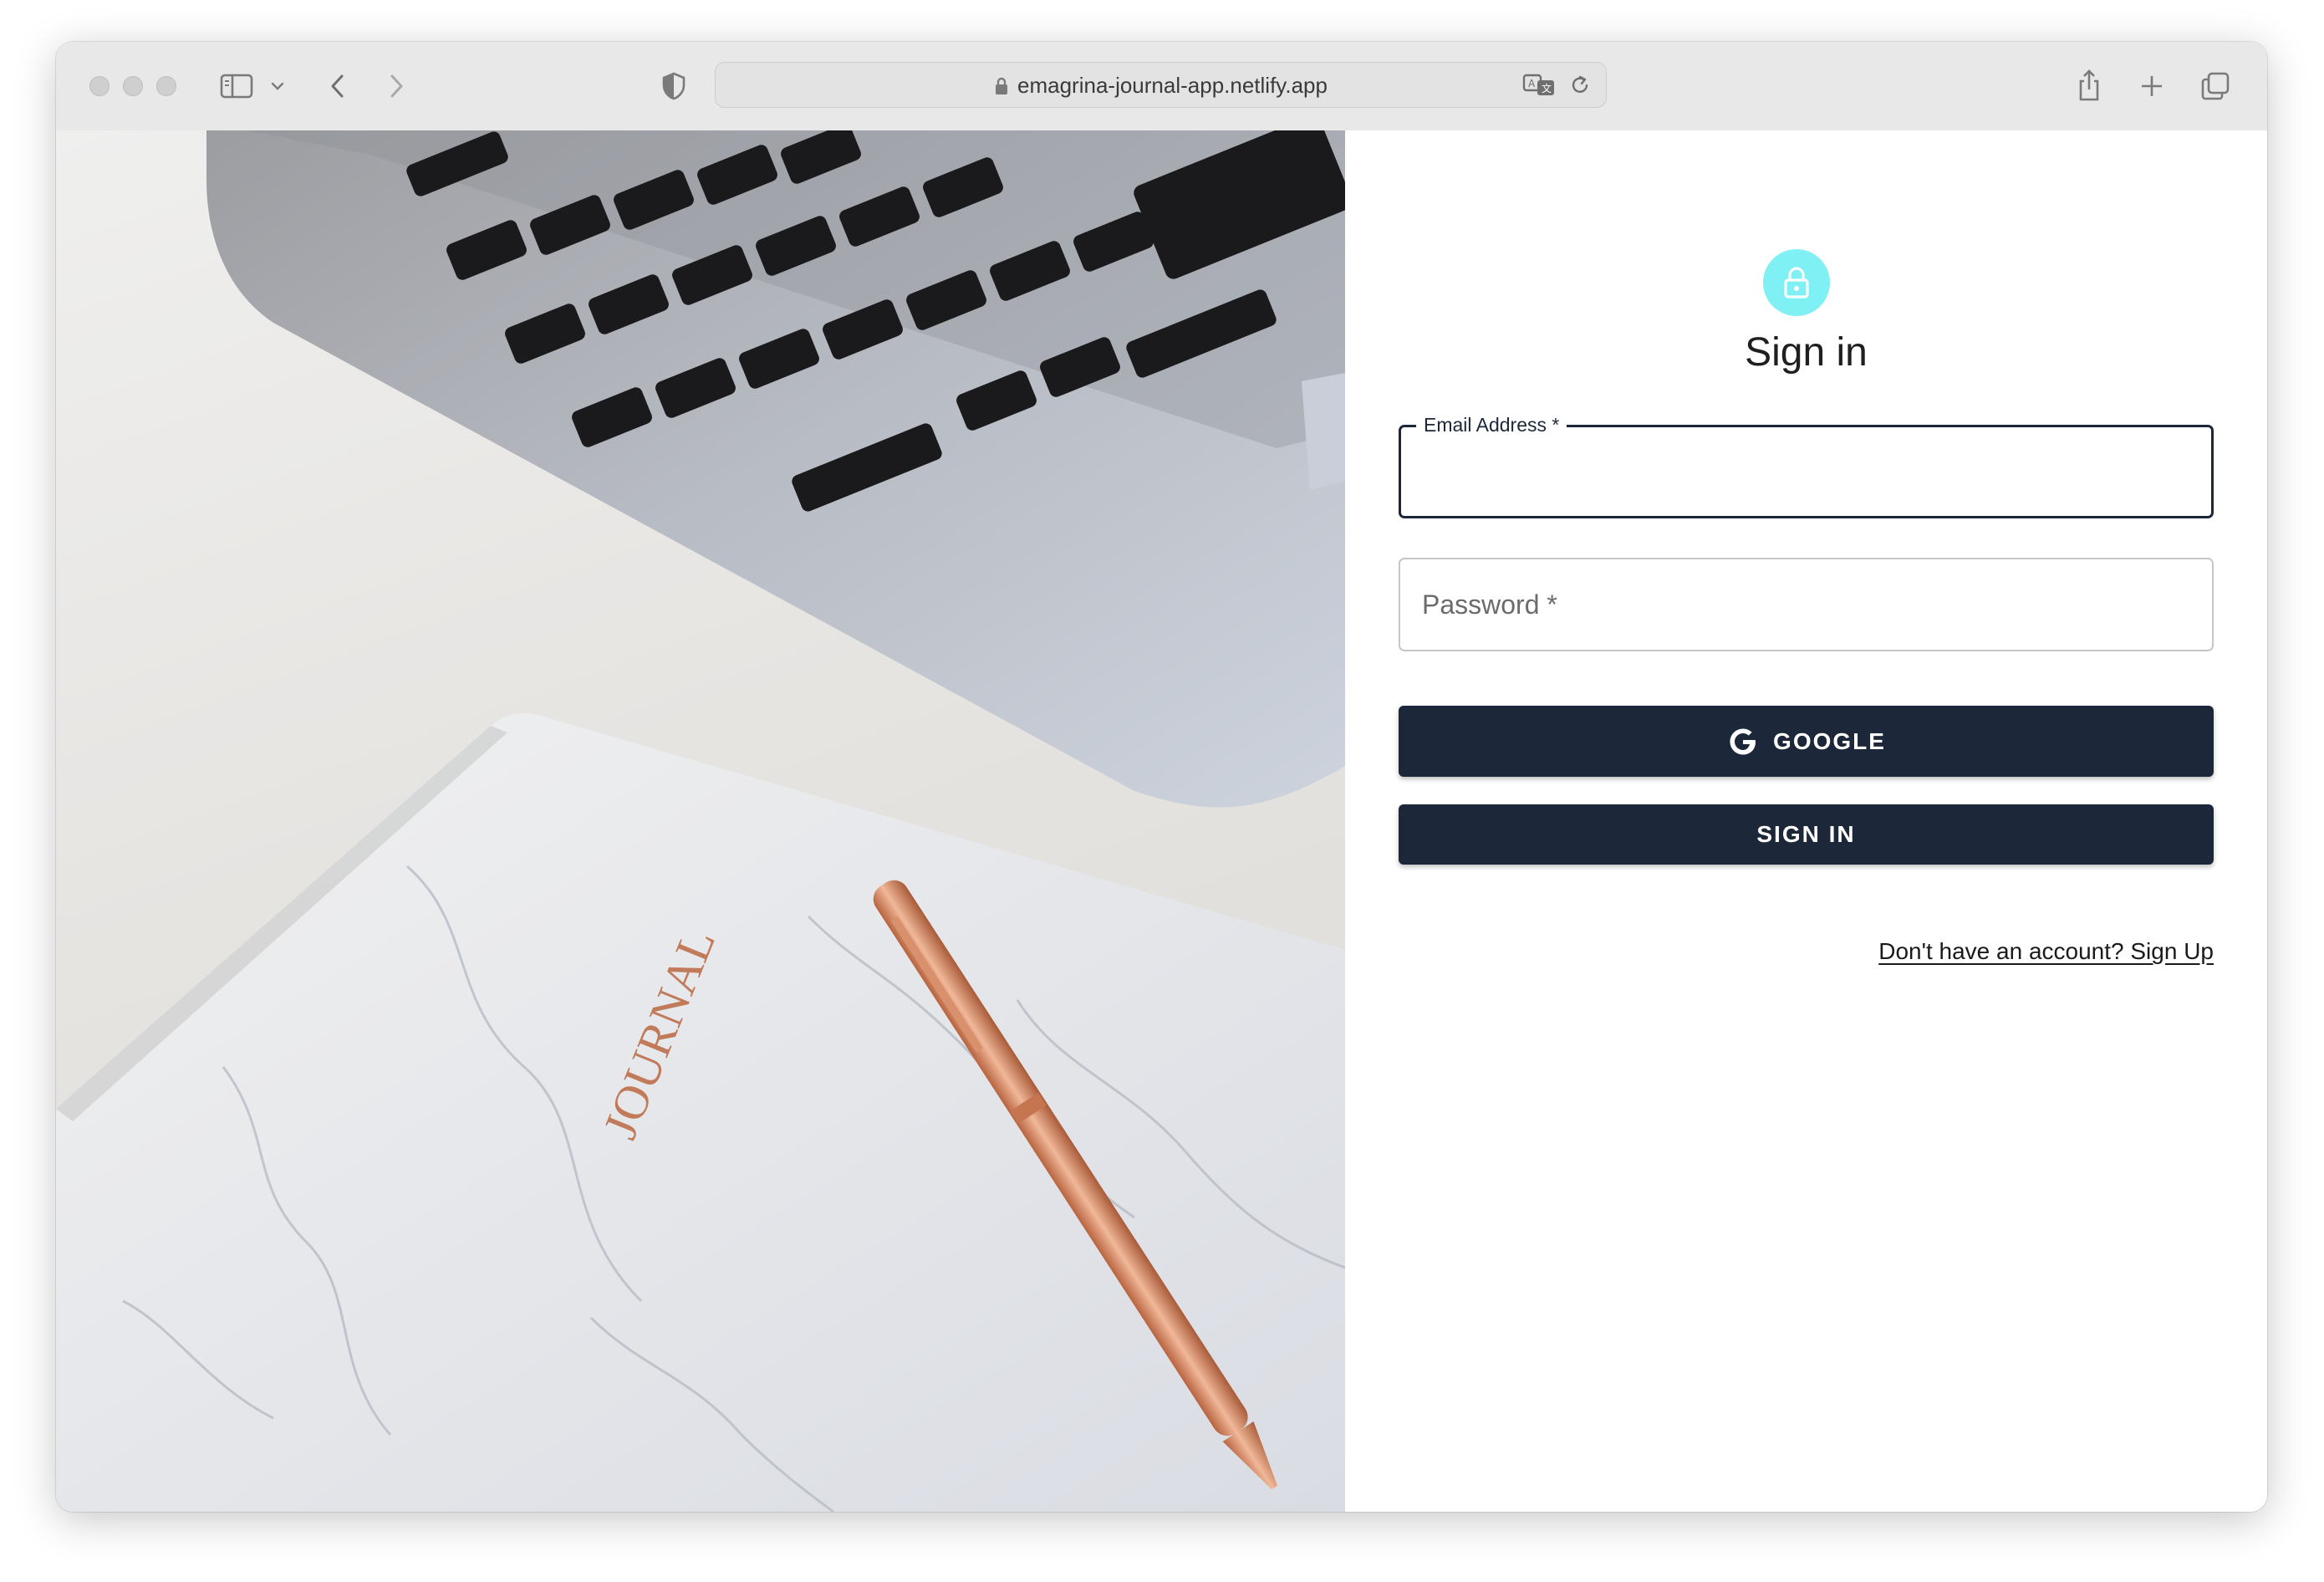 This screenshot has width=2324, height=1582. Describe the element at coordinates (1547, 88) in the screenshot. I see `svg-text: 文` at that location.